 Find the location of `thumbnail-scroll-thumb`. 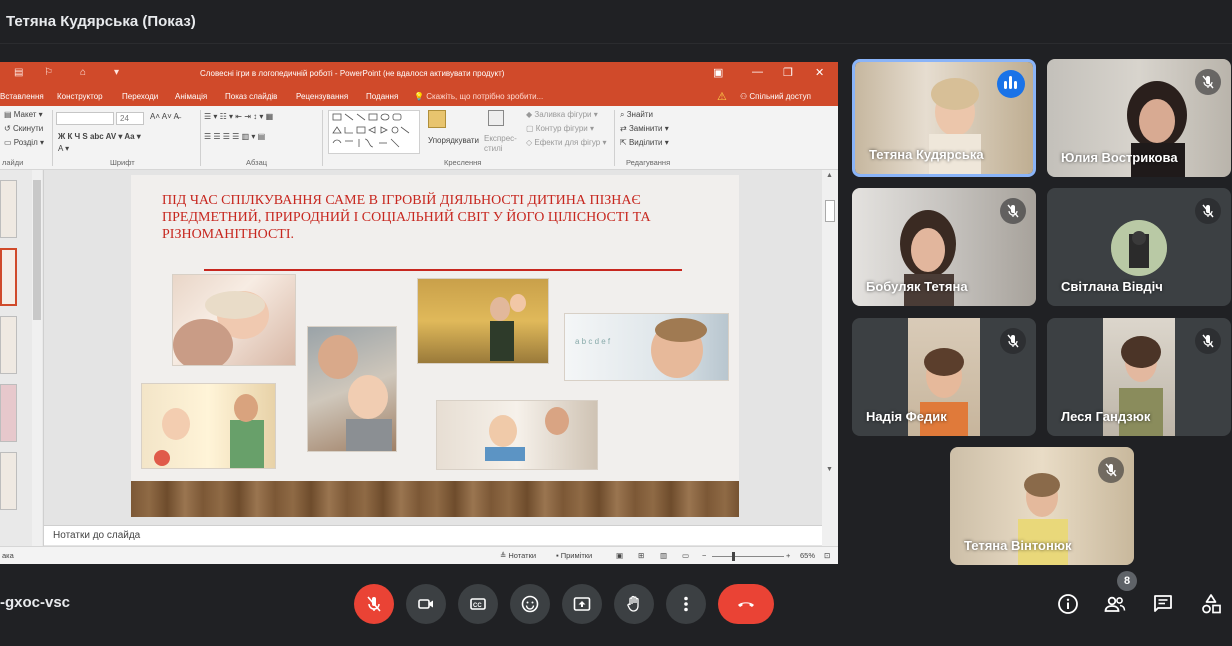

thumbnail-scroll-thumb is located at coordinates (37, 250).